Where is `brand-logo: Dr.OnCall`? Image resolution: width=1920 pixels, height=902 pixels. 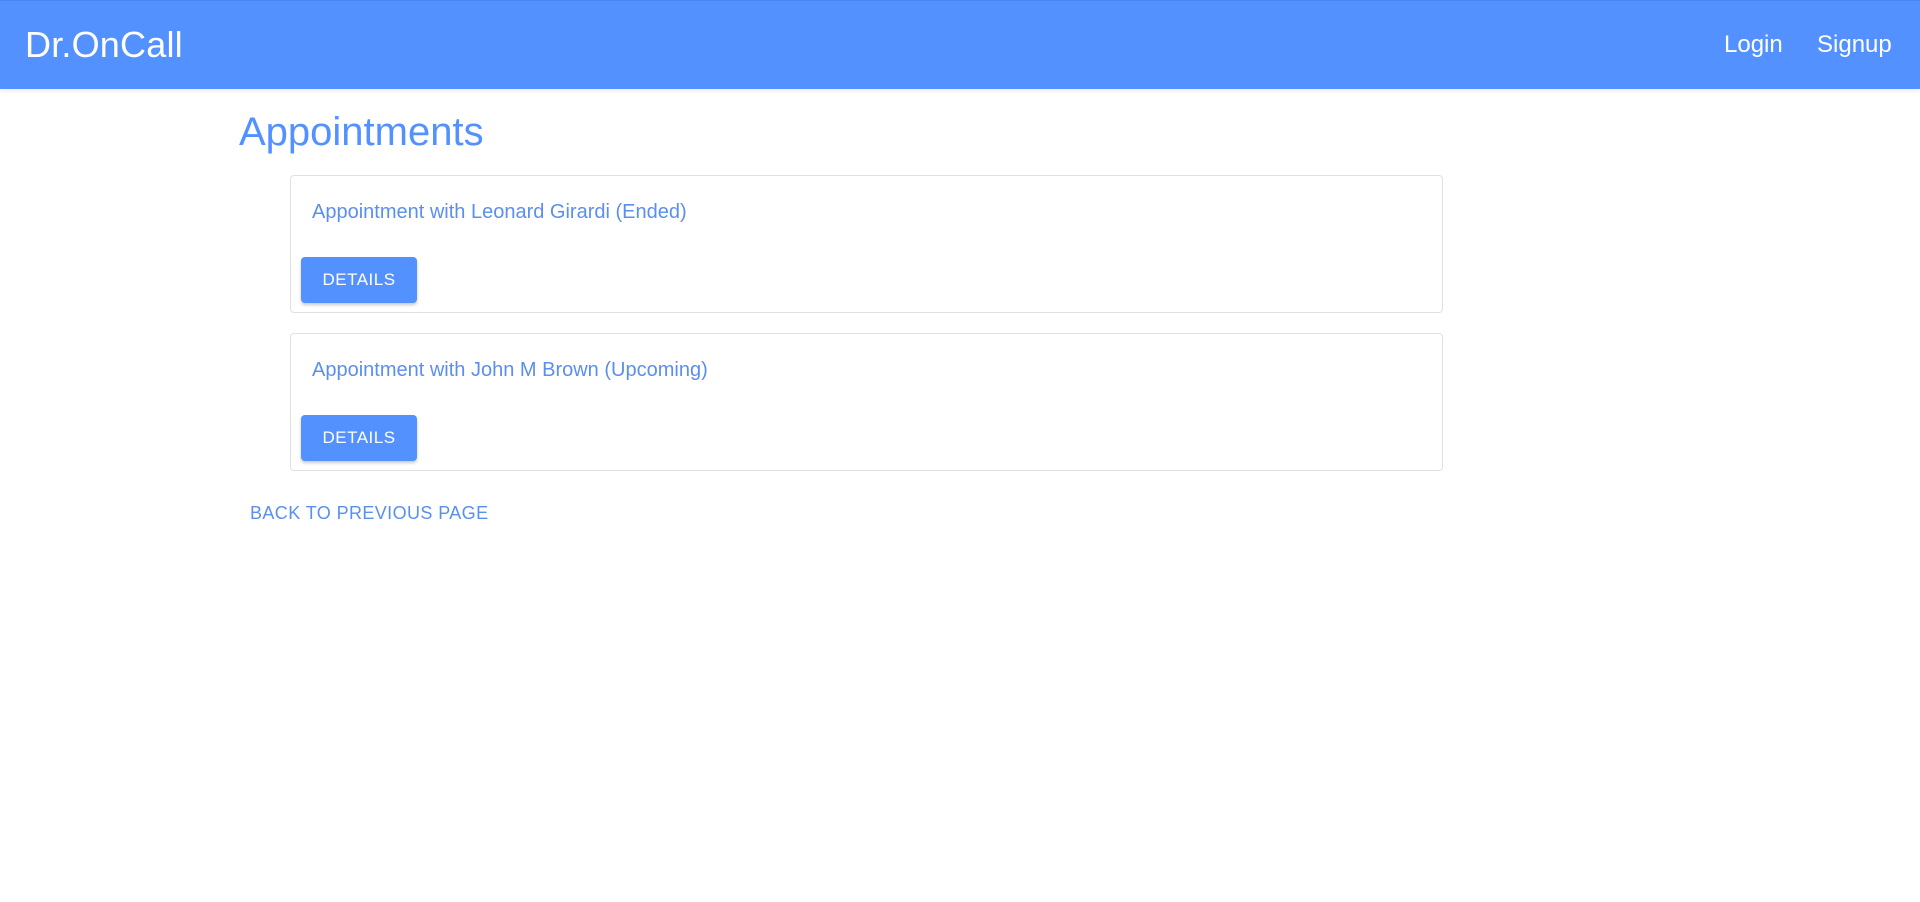 brand-logo: Dr.OnCall is located at coordinates (104, 45).